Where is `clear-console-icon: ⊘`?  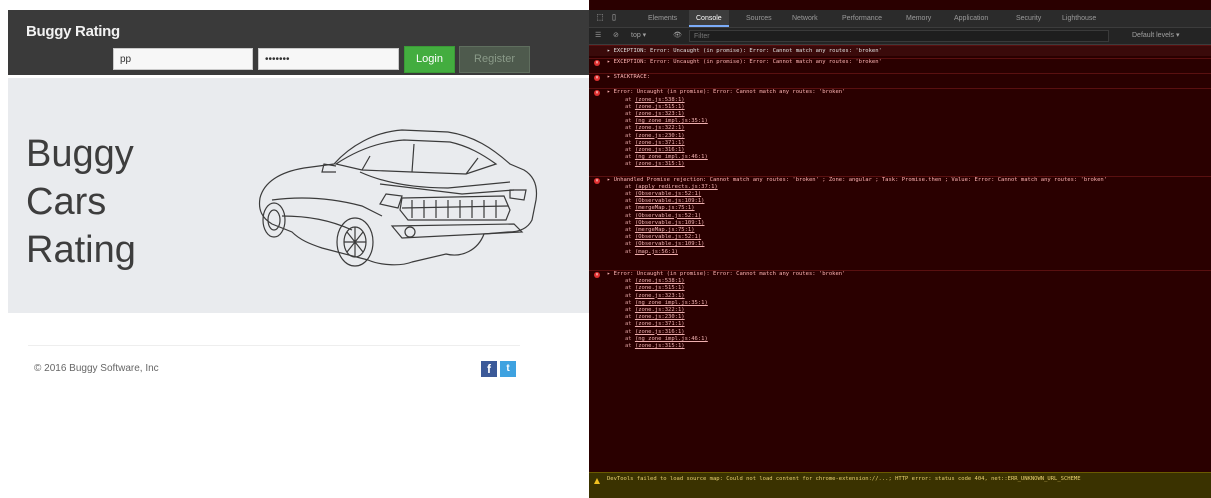
clear-console-icon: ⊘ is located at coordinates (616, 36).